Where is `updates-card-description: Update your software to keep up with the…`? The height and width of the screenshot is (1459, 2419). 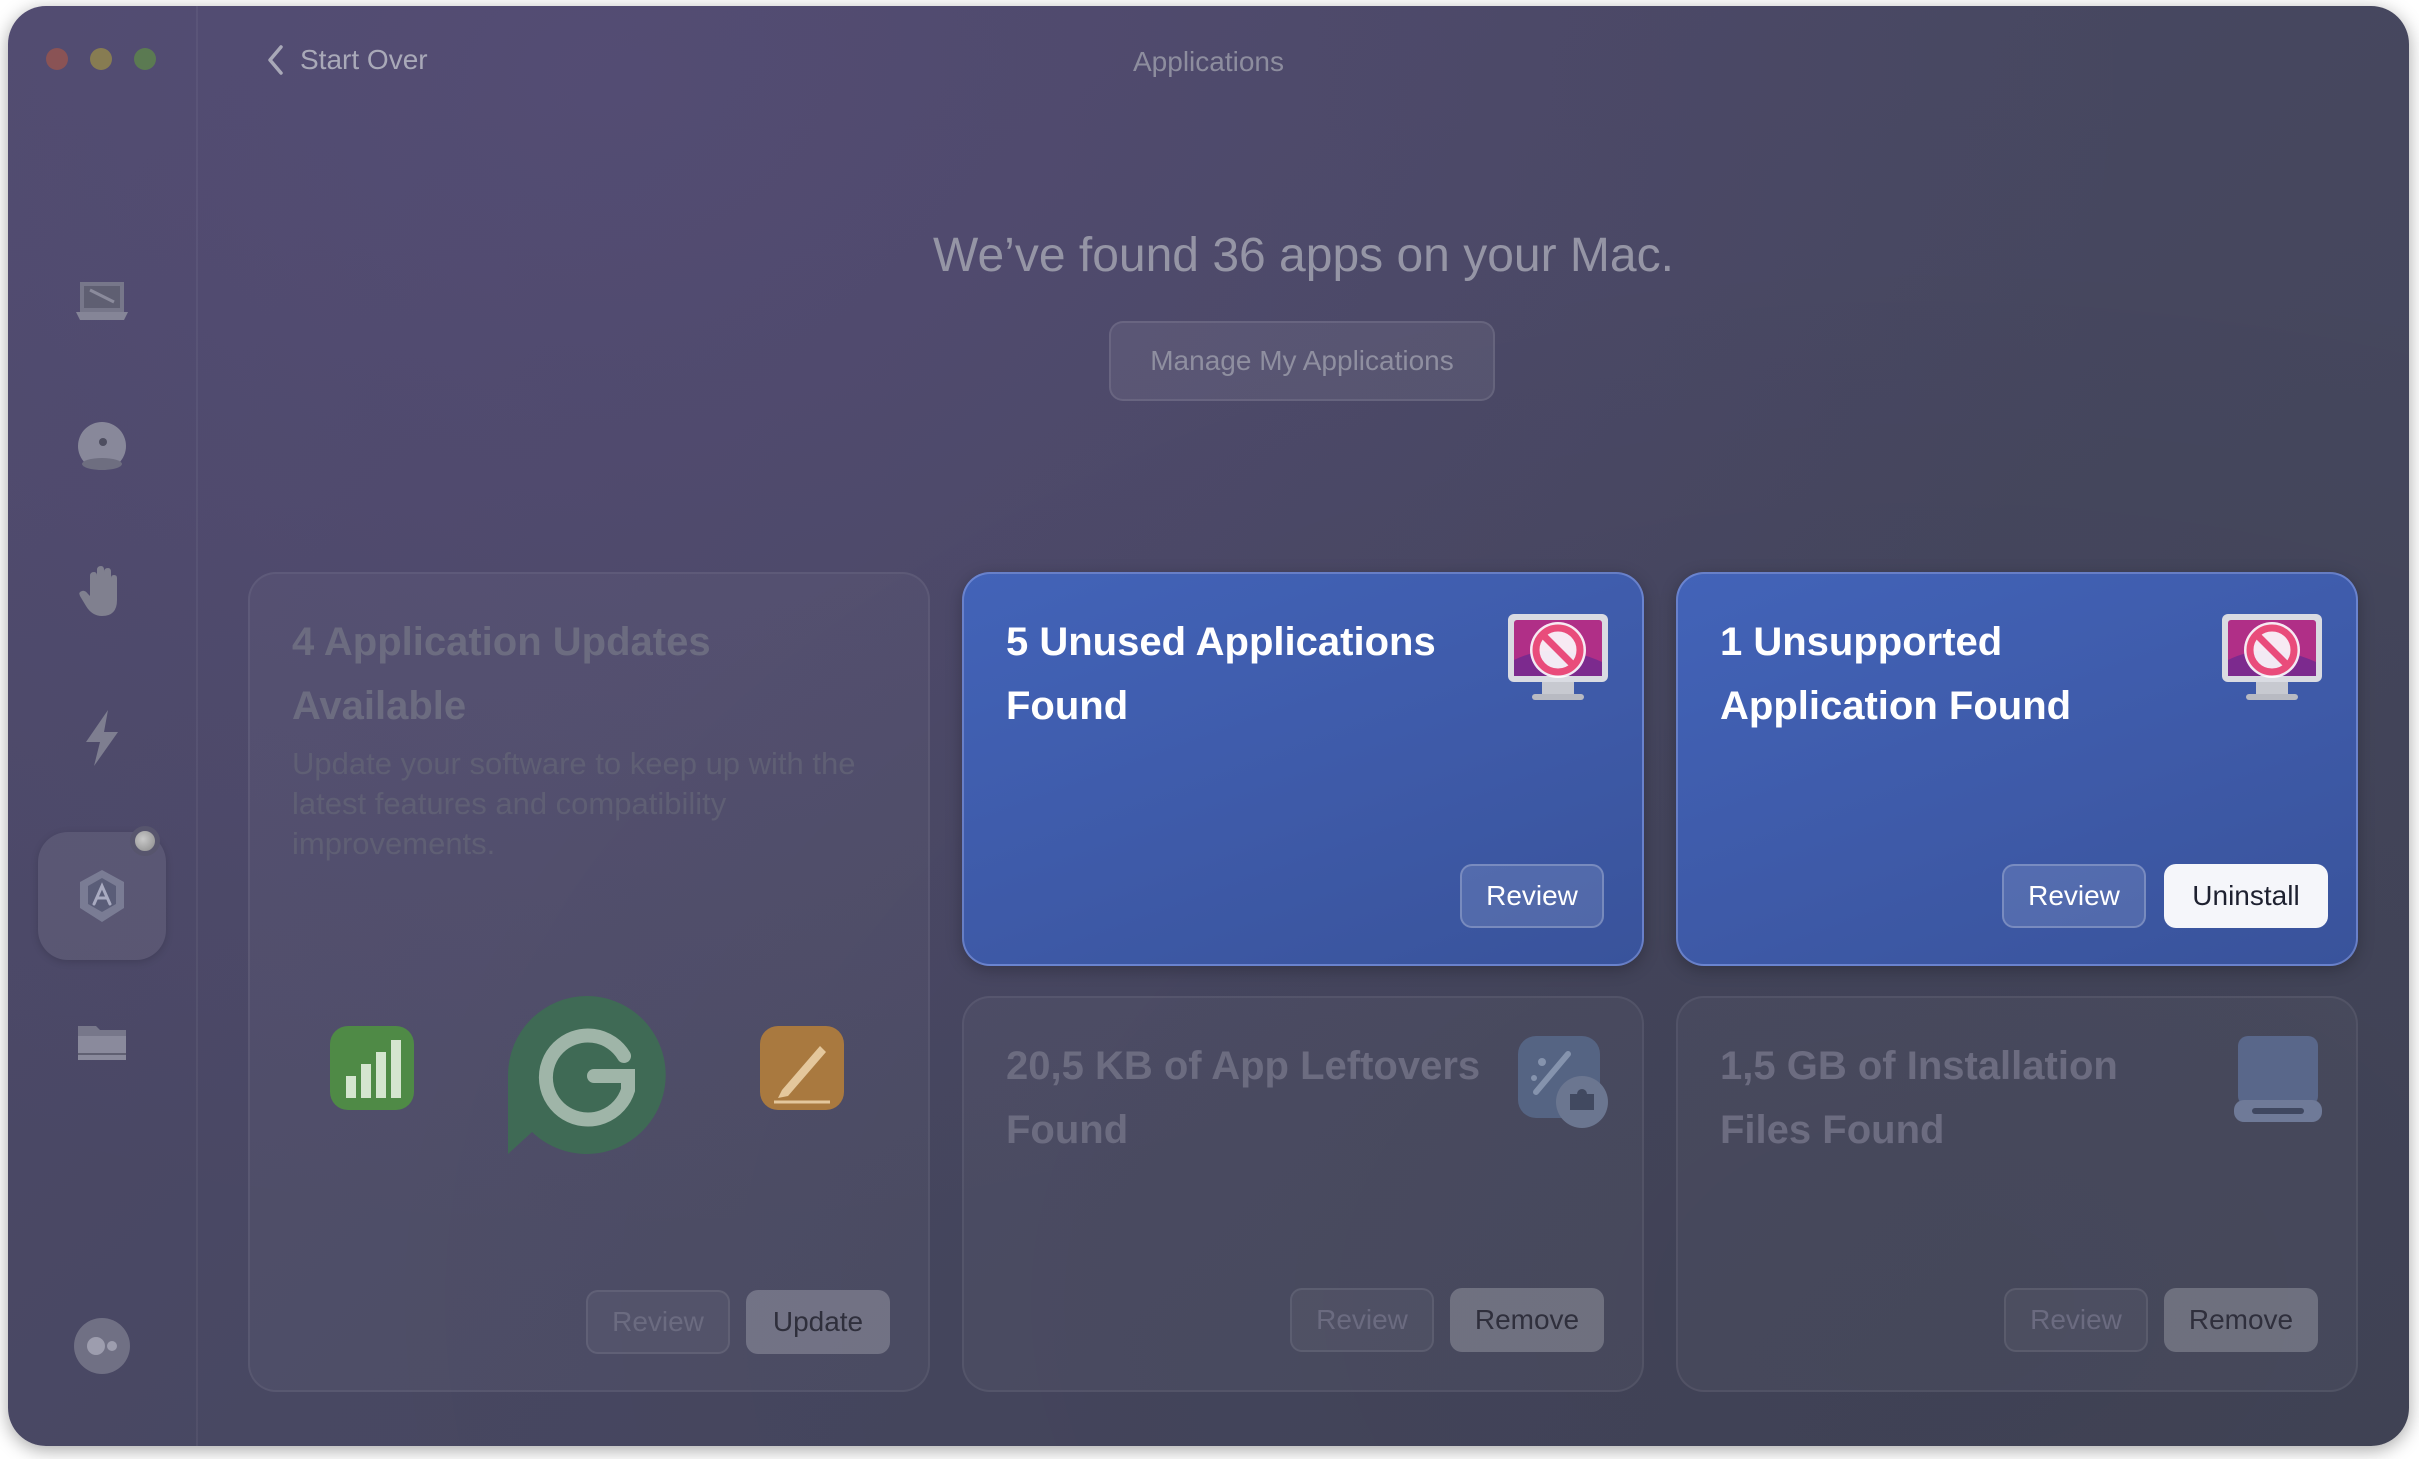
updates-card-description: Update your software to keep up with the… is located at coordinates (574, 803).